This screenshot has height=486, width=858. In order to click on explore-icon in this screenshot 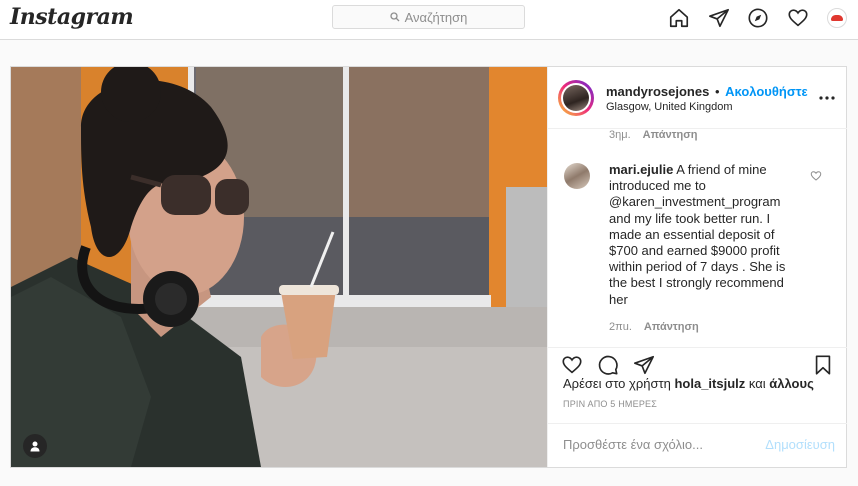, I will do `click(759, 19)`.